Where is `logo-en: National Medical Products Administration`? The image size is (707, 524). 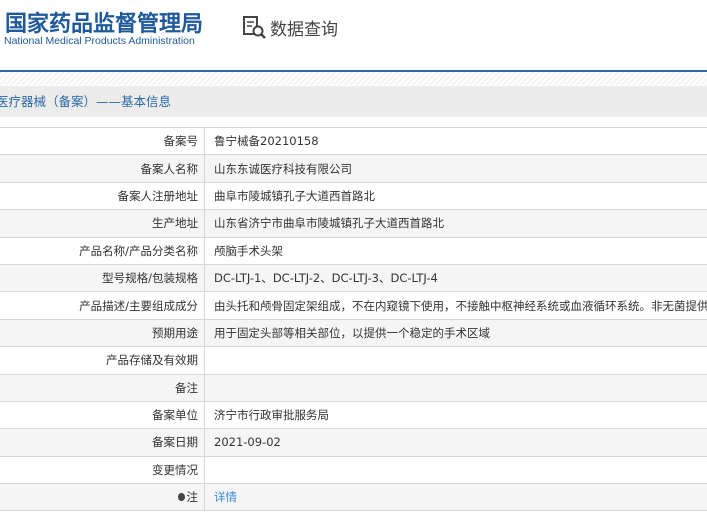 logo-en: National Medical Products Administration is located at coordinates (99, 41).